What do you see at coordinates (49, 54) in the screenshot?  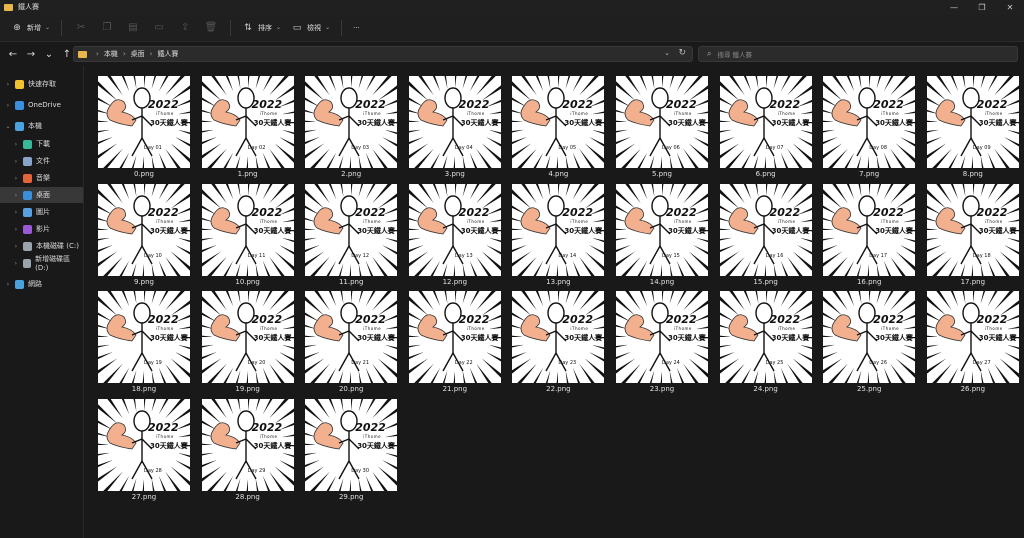 I see `recent-button: ⌄` at bounding box center [49, 54].